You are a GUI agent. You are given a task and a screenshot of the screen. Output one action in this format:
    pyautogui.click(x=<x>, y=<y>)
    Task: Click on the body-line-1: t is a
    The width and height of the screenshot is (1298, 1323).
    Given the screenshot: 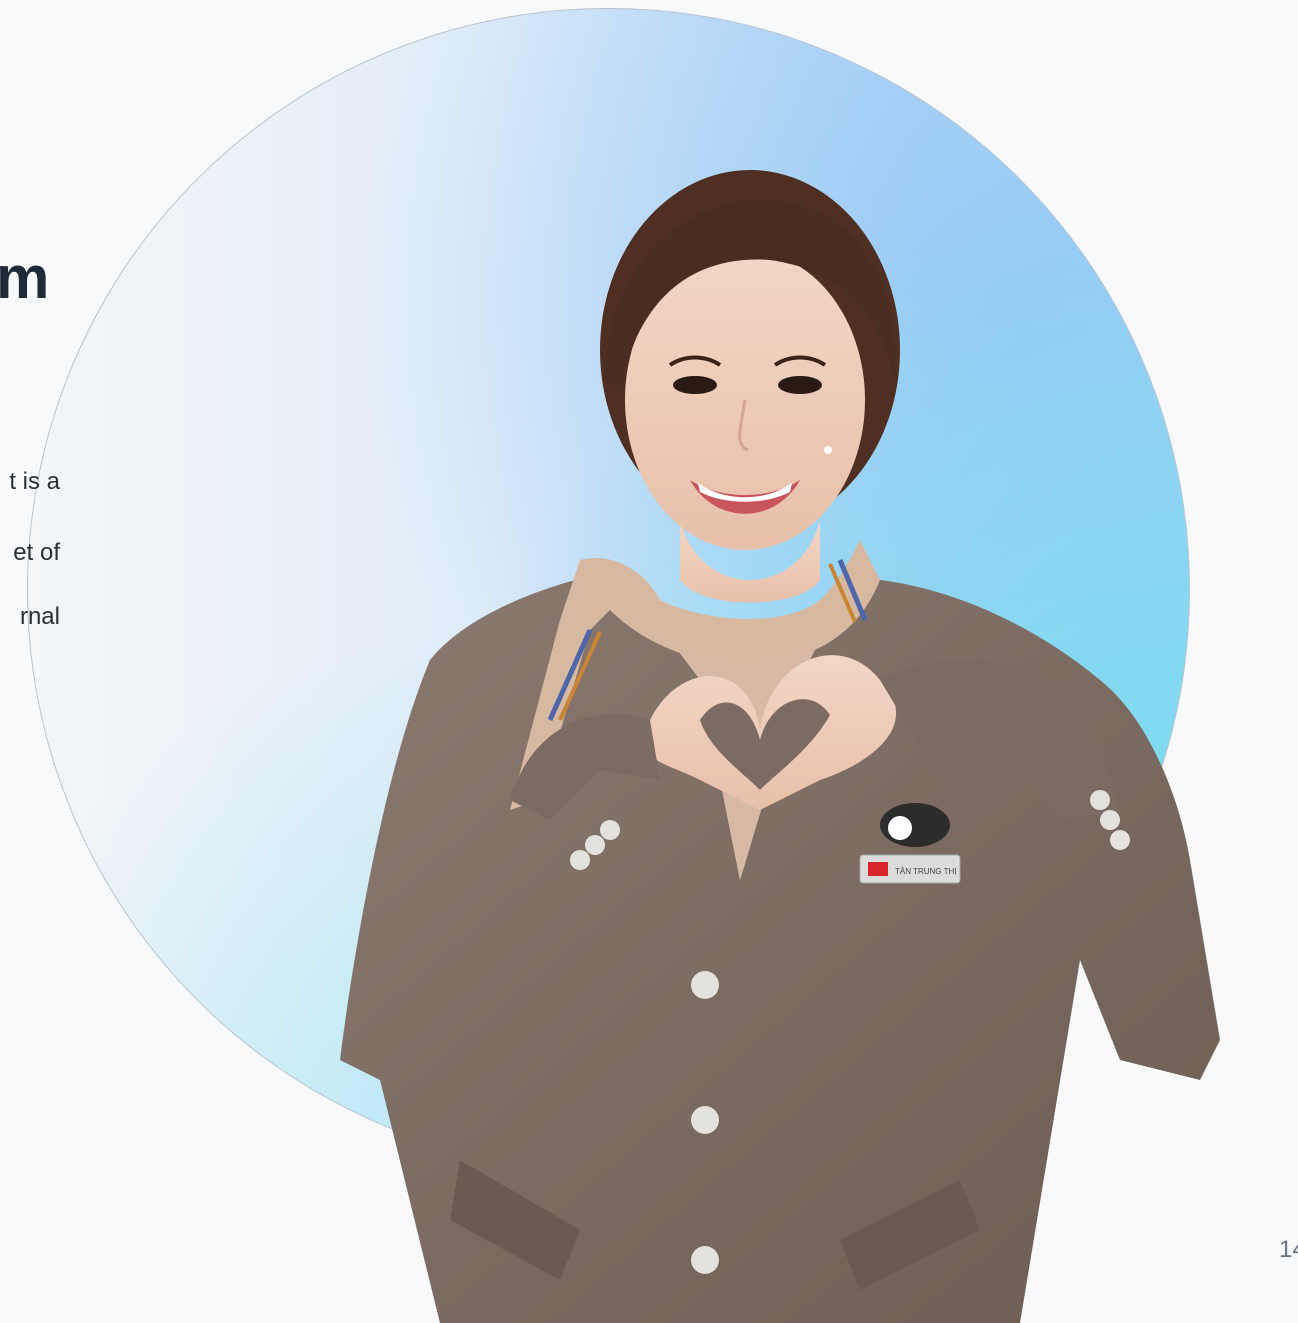 What is the action you would take?
    pyautogui.click(x=34, y=481)
    